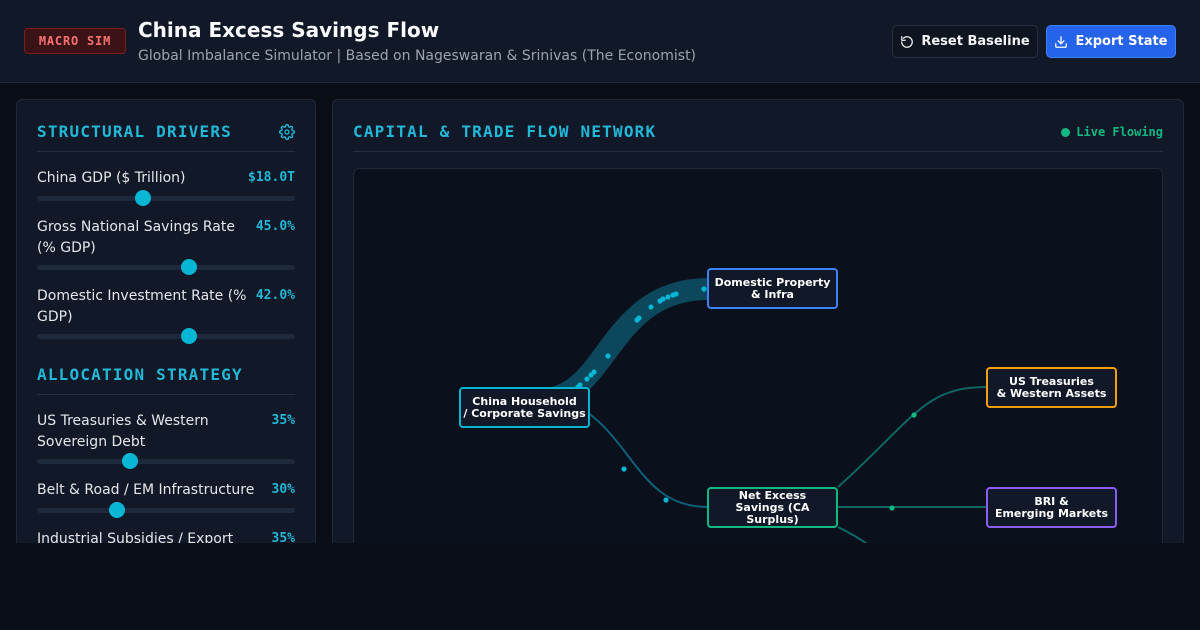  Describe the element at coordinates (111, 178) in the screenshot. I see `gdp-slider-label: China GDP ($ Trillion)` at that location.